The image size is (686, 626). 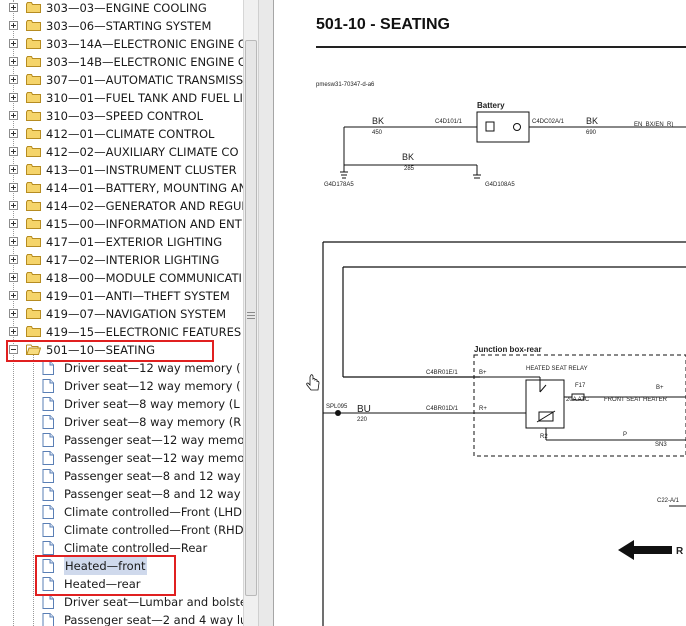 I want to click on tree-document-label: Climate controlled—Front (LHD, so click(x=153, y=512).